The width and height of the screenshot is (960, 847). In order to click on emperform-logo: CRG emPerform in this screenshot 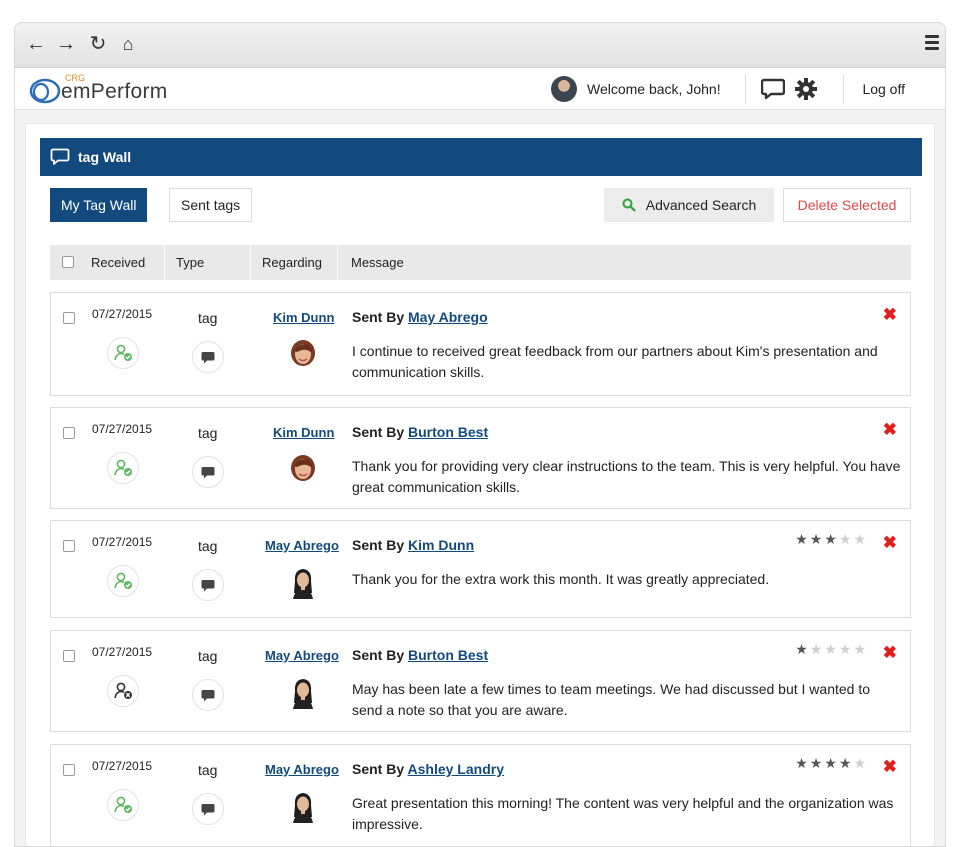, I will do `click(97, 89)`.